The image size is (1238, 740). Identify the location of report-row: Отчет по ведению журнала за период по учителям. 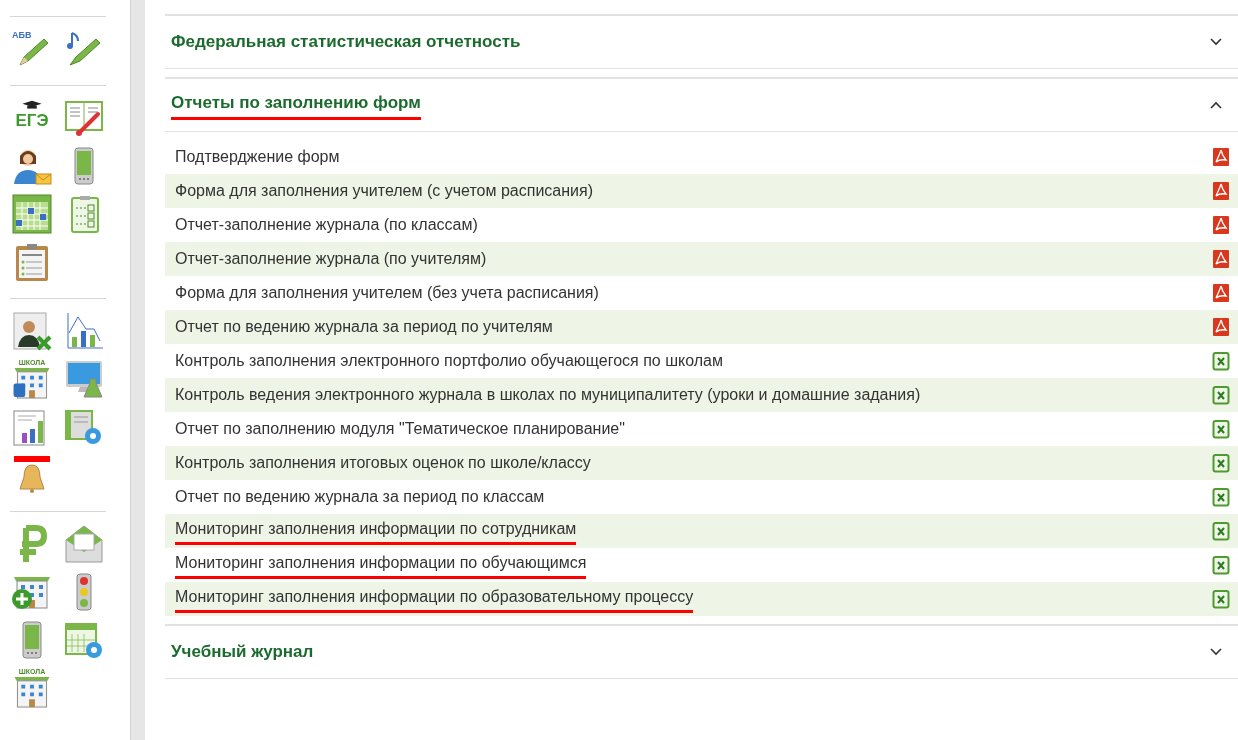
(701, 327).